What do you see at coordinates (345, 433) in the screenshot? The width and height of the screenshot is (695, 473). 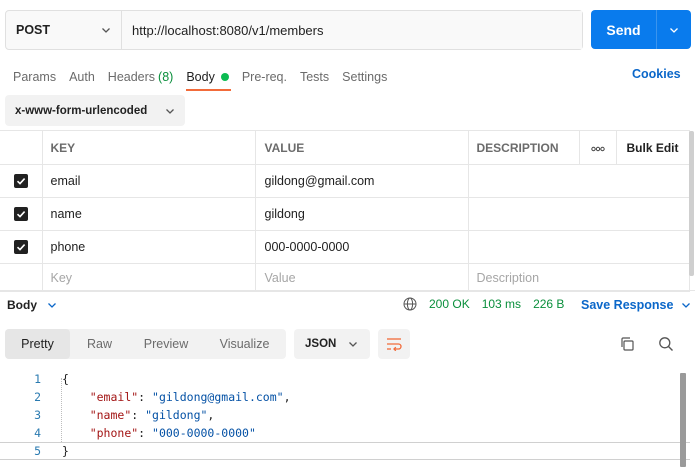 I see `code-line: 4 "phone": "000-0000-0000"` at bounding box center [345, 433].